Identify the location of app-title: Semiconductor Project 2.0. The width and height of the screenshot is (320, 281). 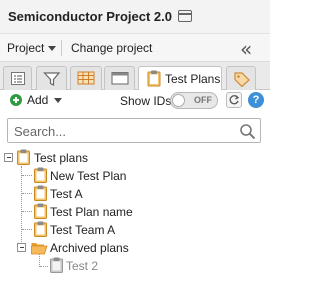
(90, 16).